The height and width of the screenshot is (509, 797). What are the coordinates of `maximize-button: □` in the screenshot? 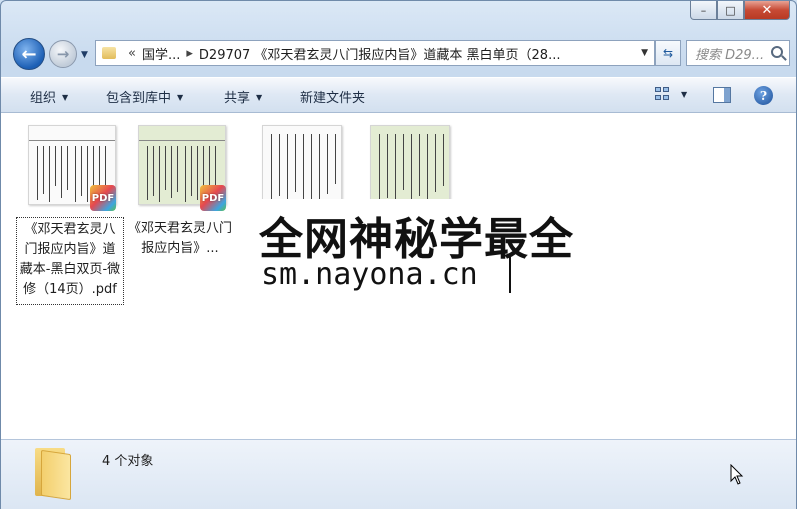 It's located at (730, 10).